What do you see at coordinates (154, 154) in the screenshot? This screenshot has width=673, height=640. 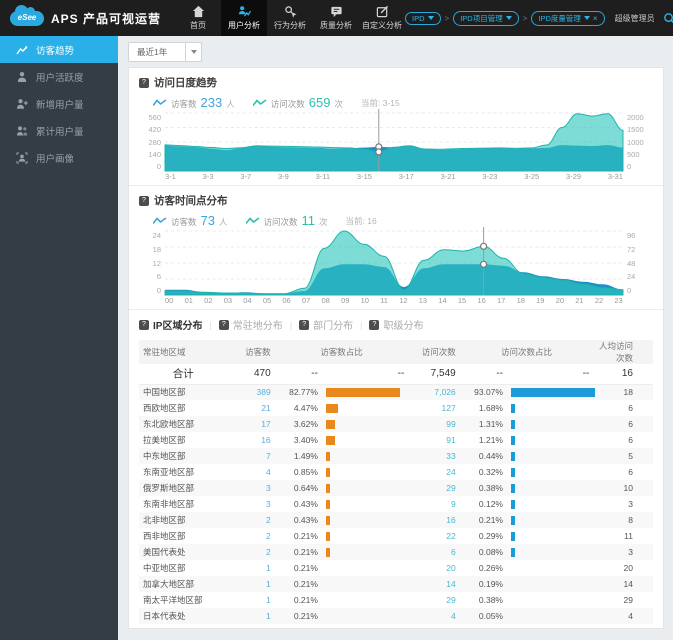 I see `axis-tick: 140` at bounding box center [154, 154].